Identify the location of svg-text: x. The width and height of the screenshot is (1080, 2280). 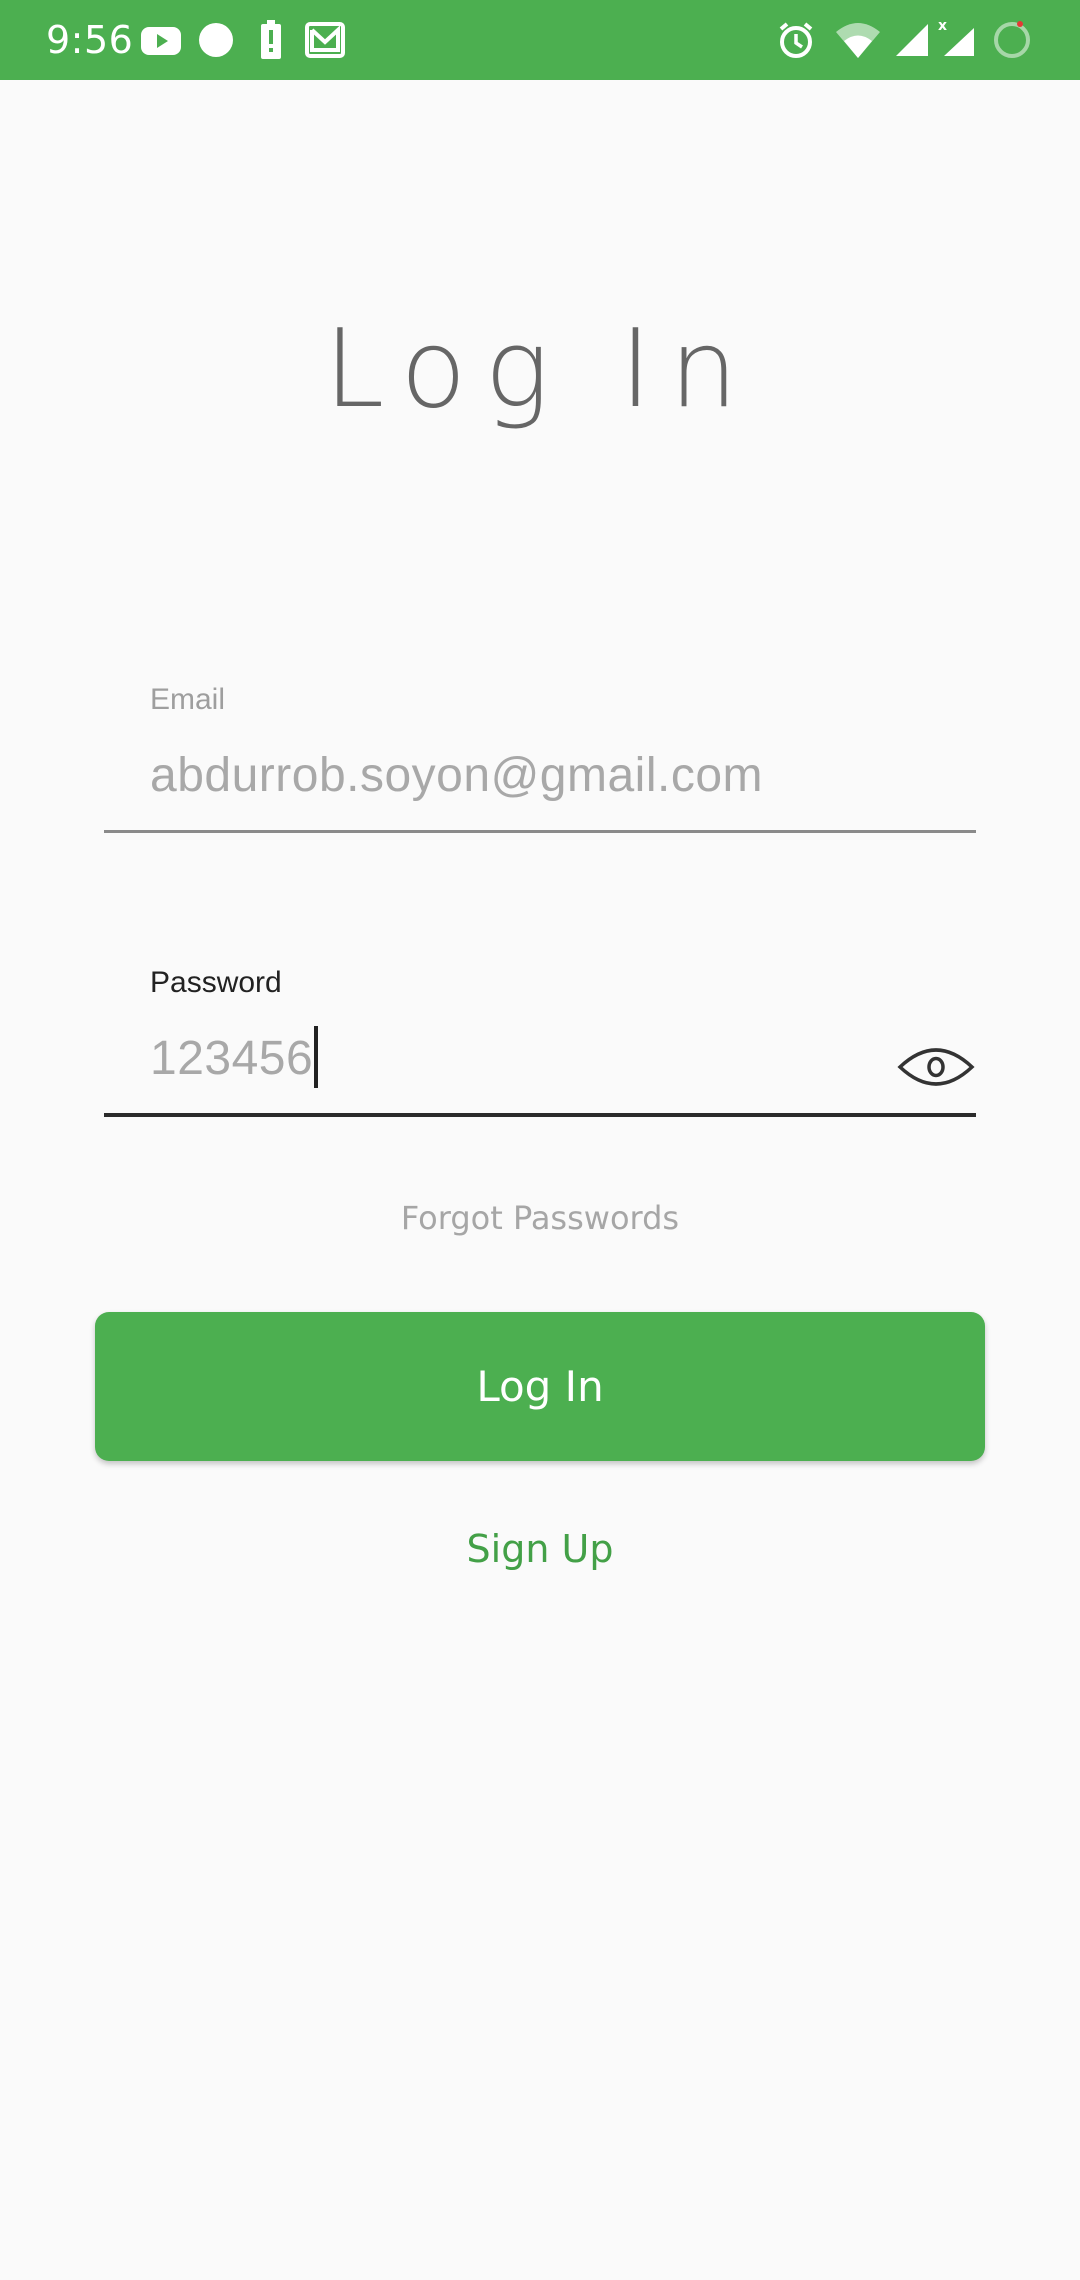
(942, 26).